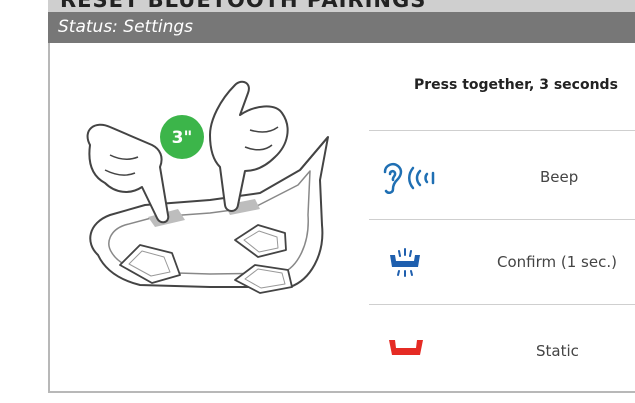  I want to click on page-title: RESET BLUETOOTH PAIRINGS, so click(243, 6).